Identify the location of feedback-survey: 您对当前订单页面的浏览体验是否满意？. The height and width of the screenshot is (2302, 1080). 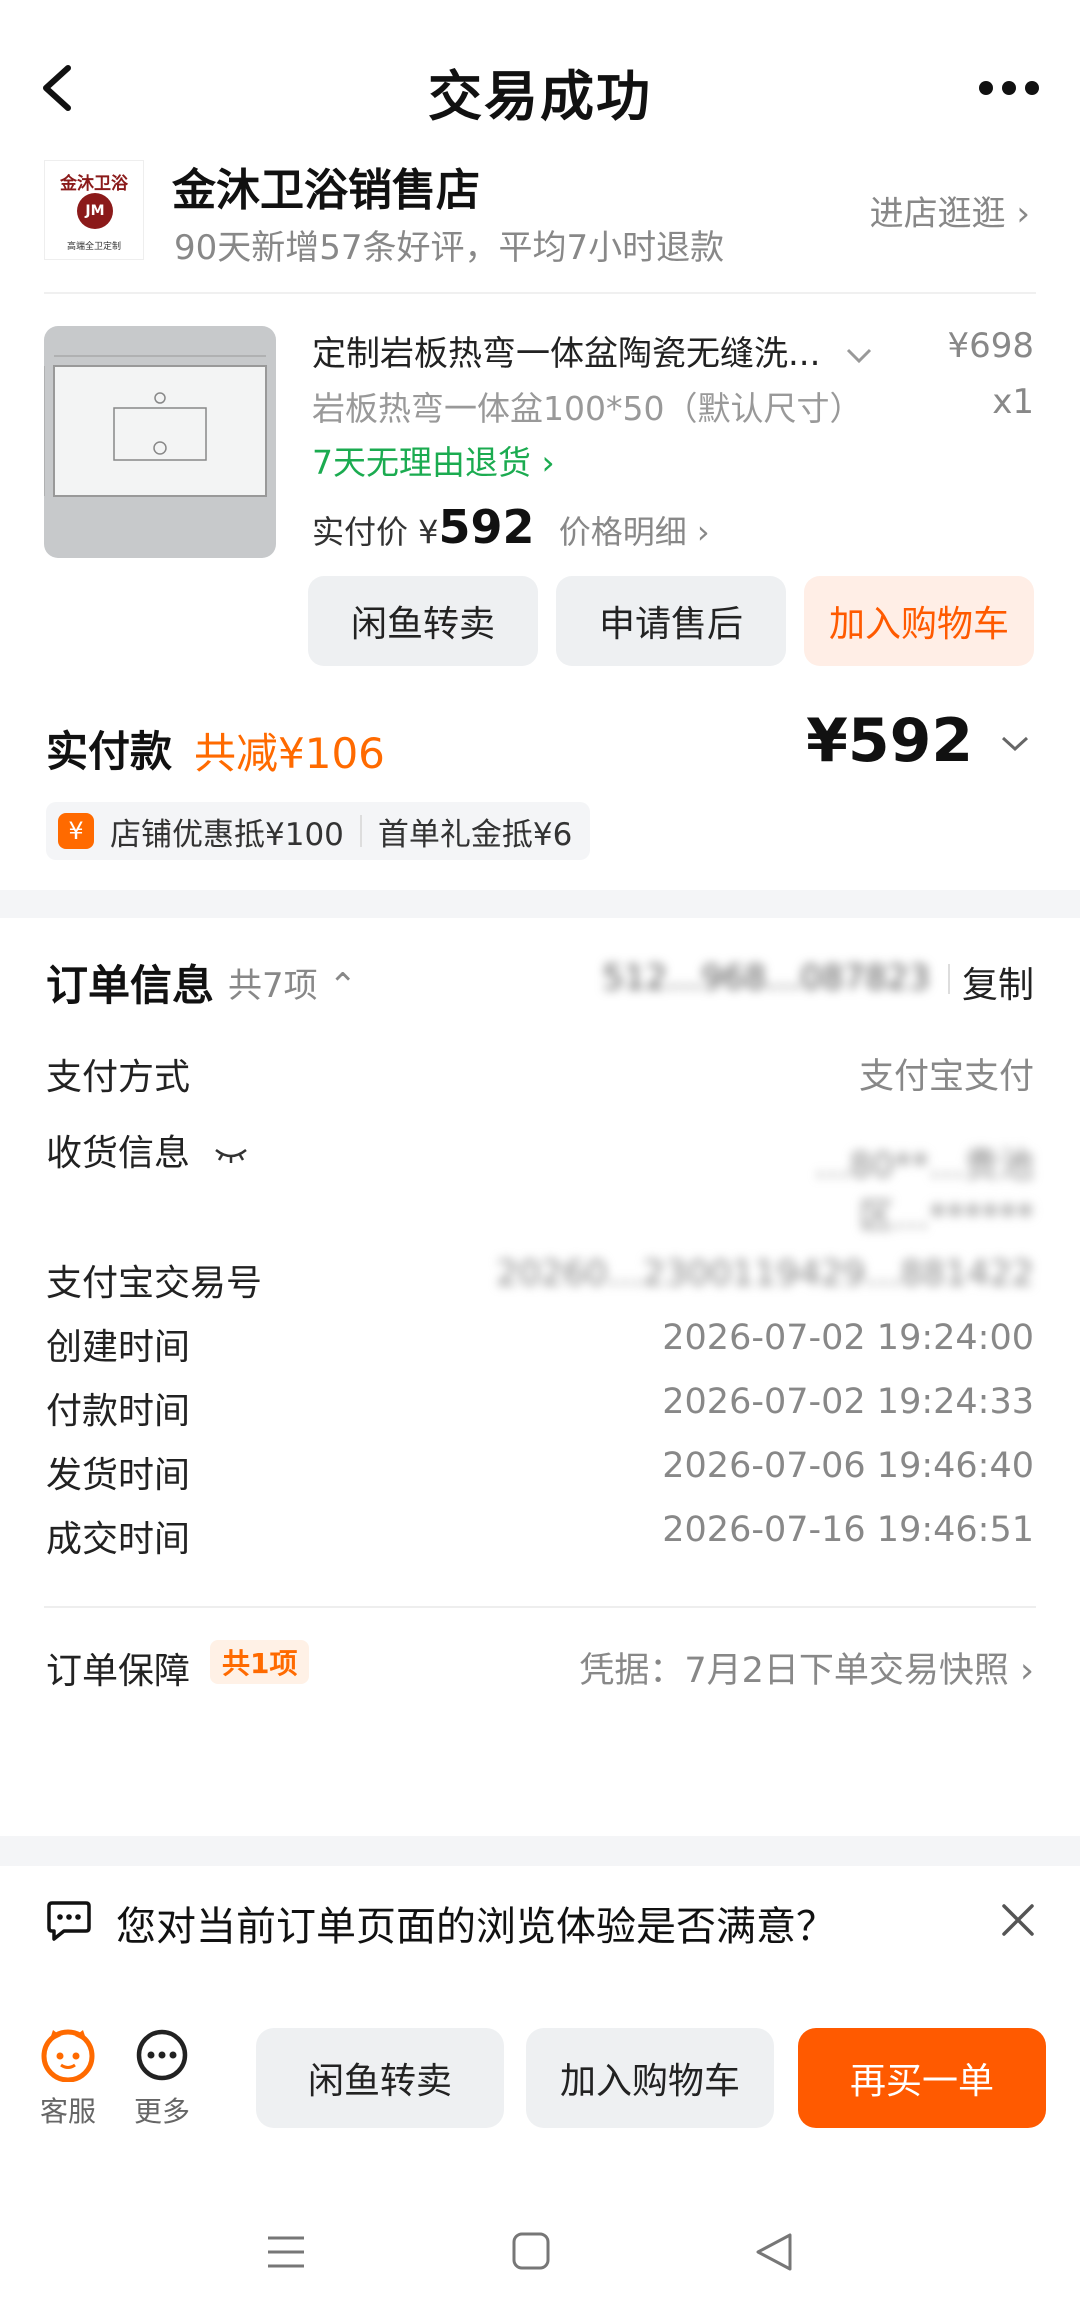
(540, 1936).